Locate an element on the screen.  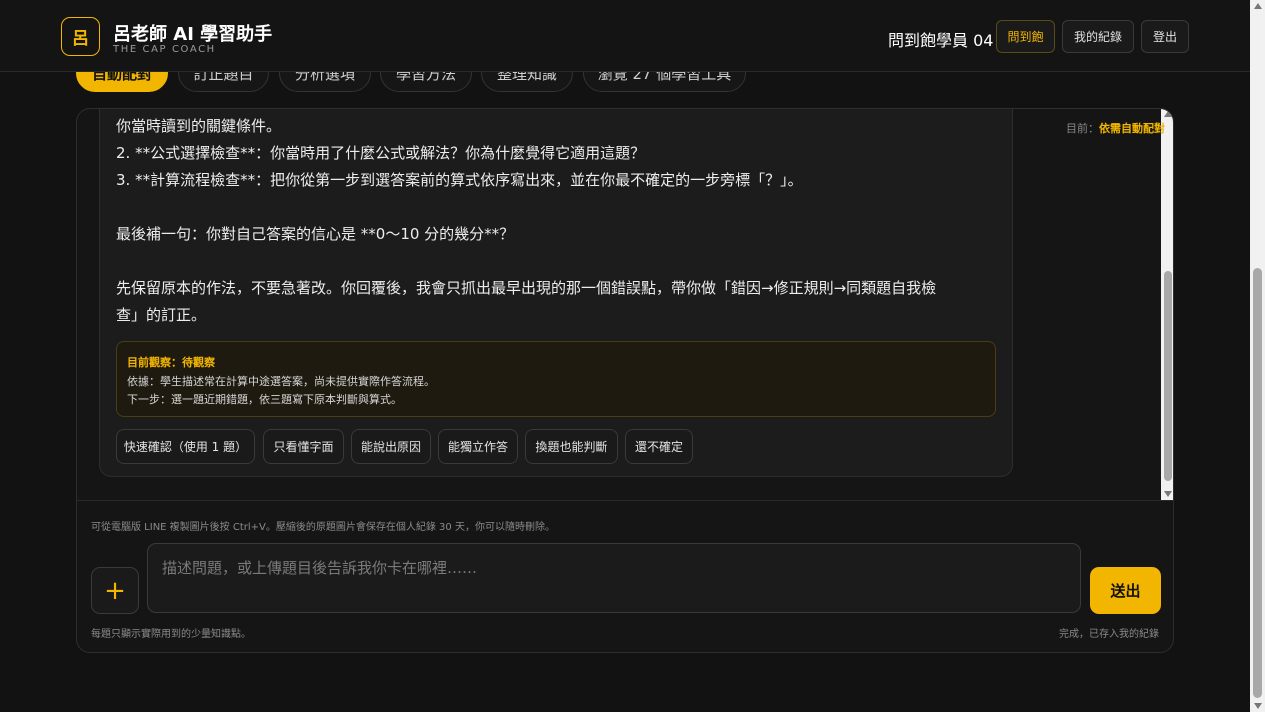
composer-divider is located at coordinates (625, 500).